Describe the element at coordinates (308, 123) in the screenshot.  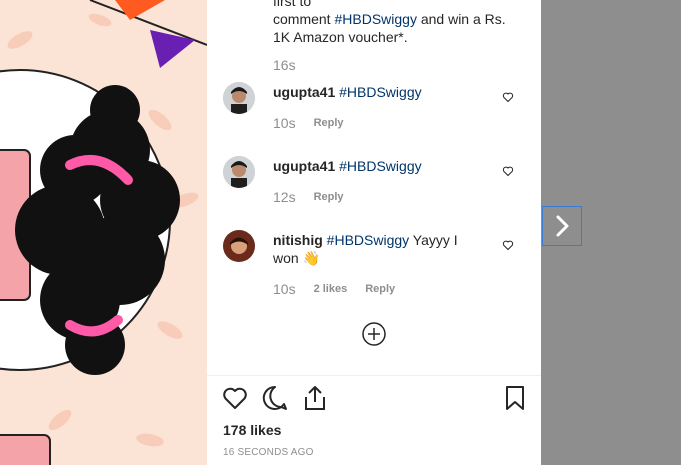
I see `comment-meta: 10s Reply` at that location.